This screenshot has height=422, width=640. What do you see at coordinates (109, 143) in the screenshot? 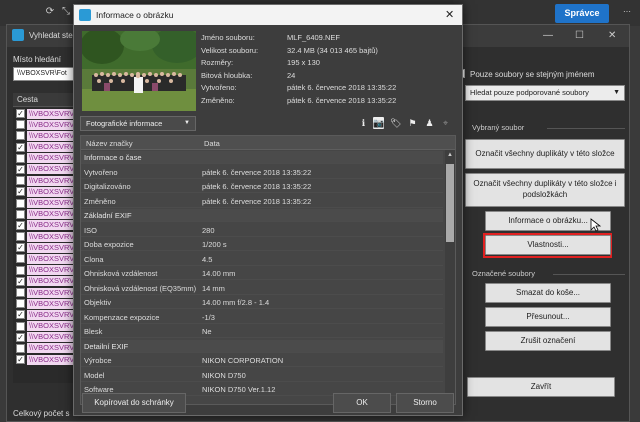
I see `column-header-name: Název značky` at bounding box center [109, 143].